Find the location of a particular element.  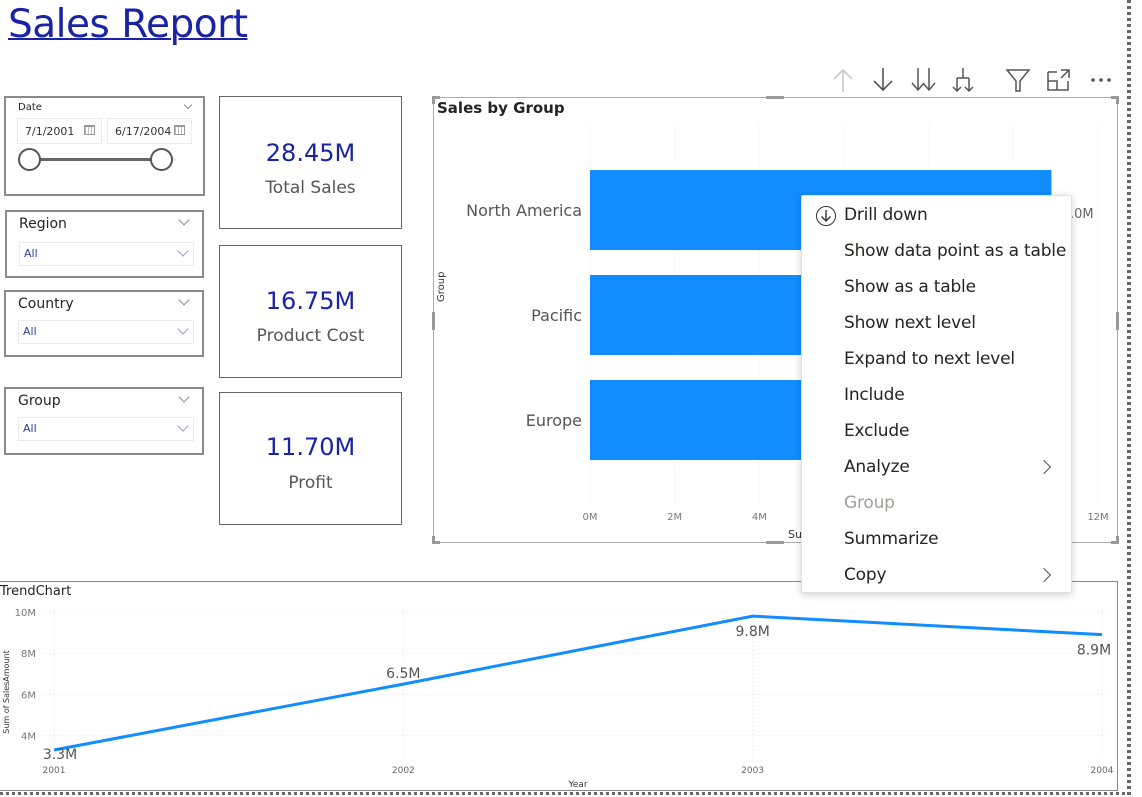

product-cost-card: 16.75M Product Cost is located at coordinates (310, 311).